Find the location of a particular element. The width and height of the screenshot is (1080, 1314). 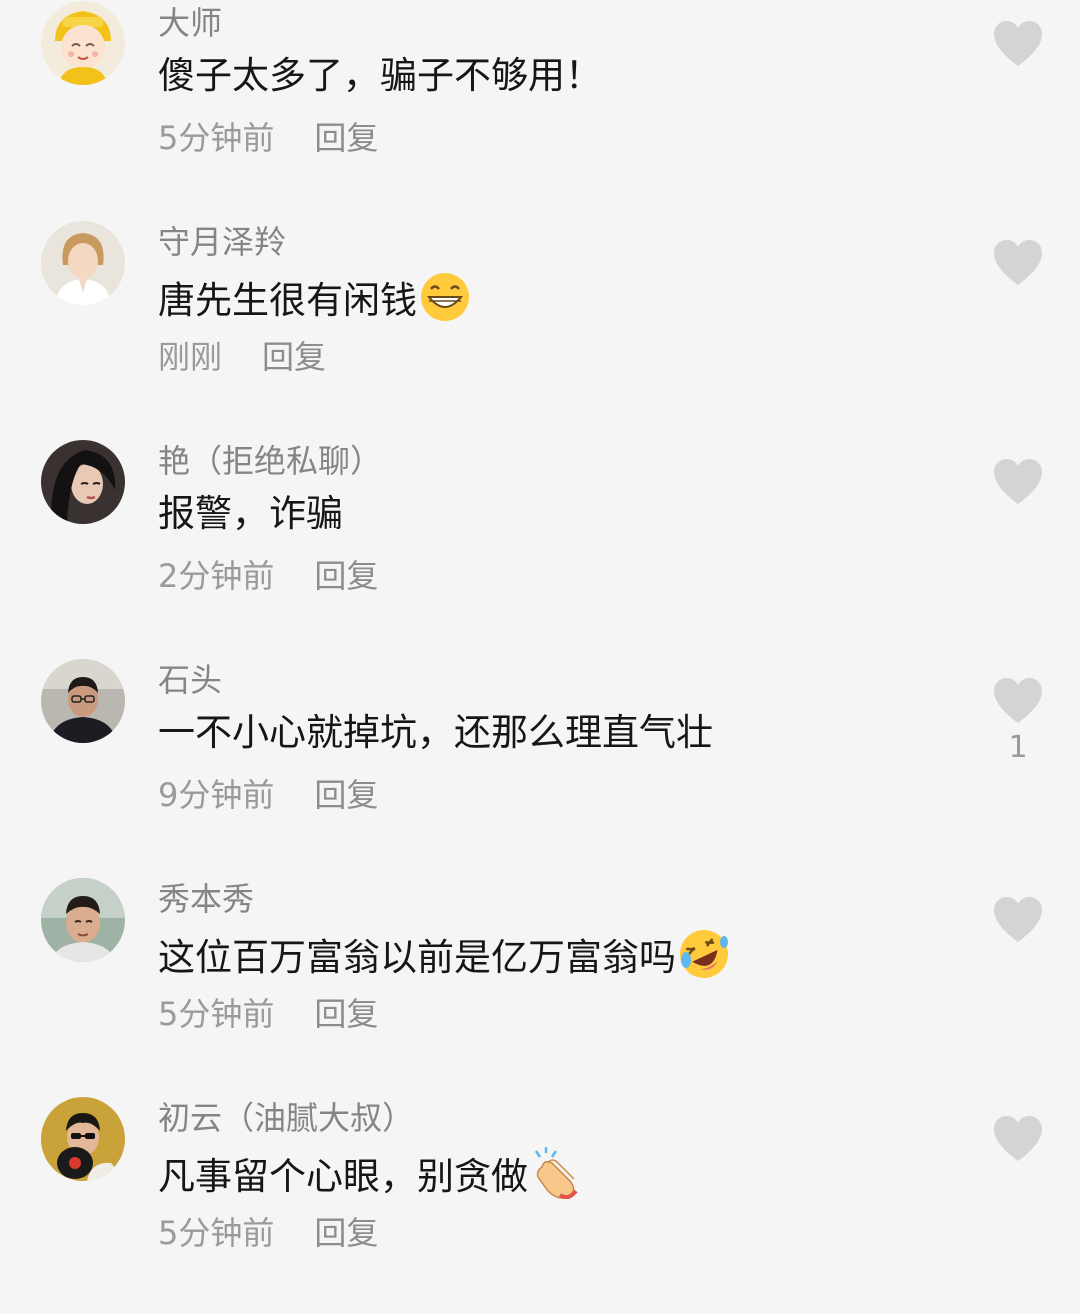

grin-emoji-icon is located at coordinates (445, 297).